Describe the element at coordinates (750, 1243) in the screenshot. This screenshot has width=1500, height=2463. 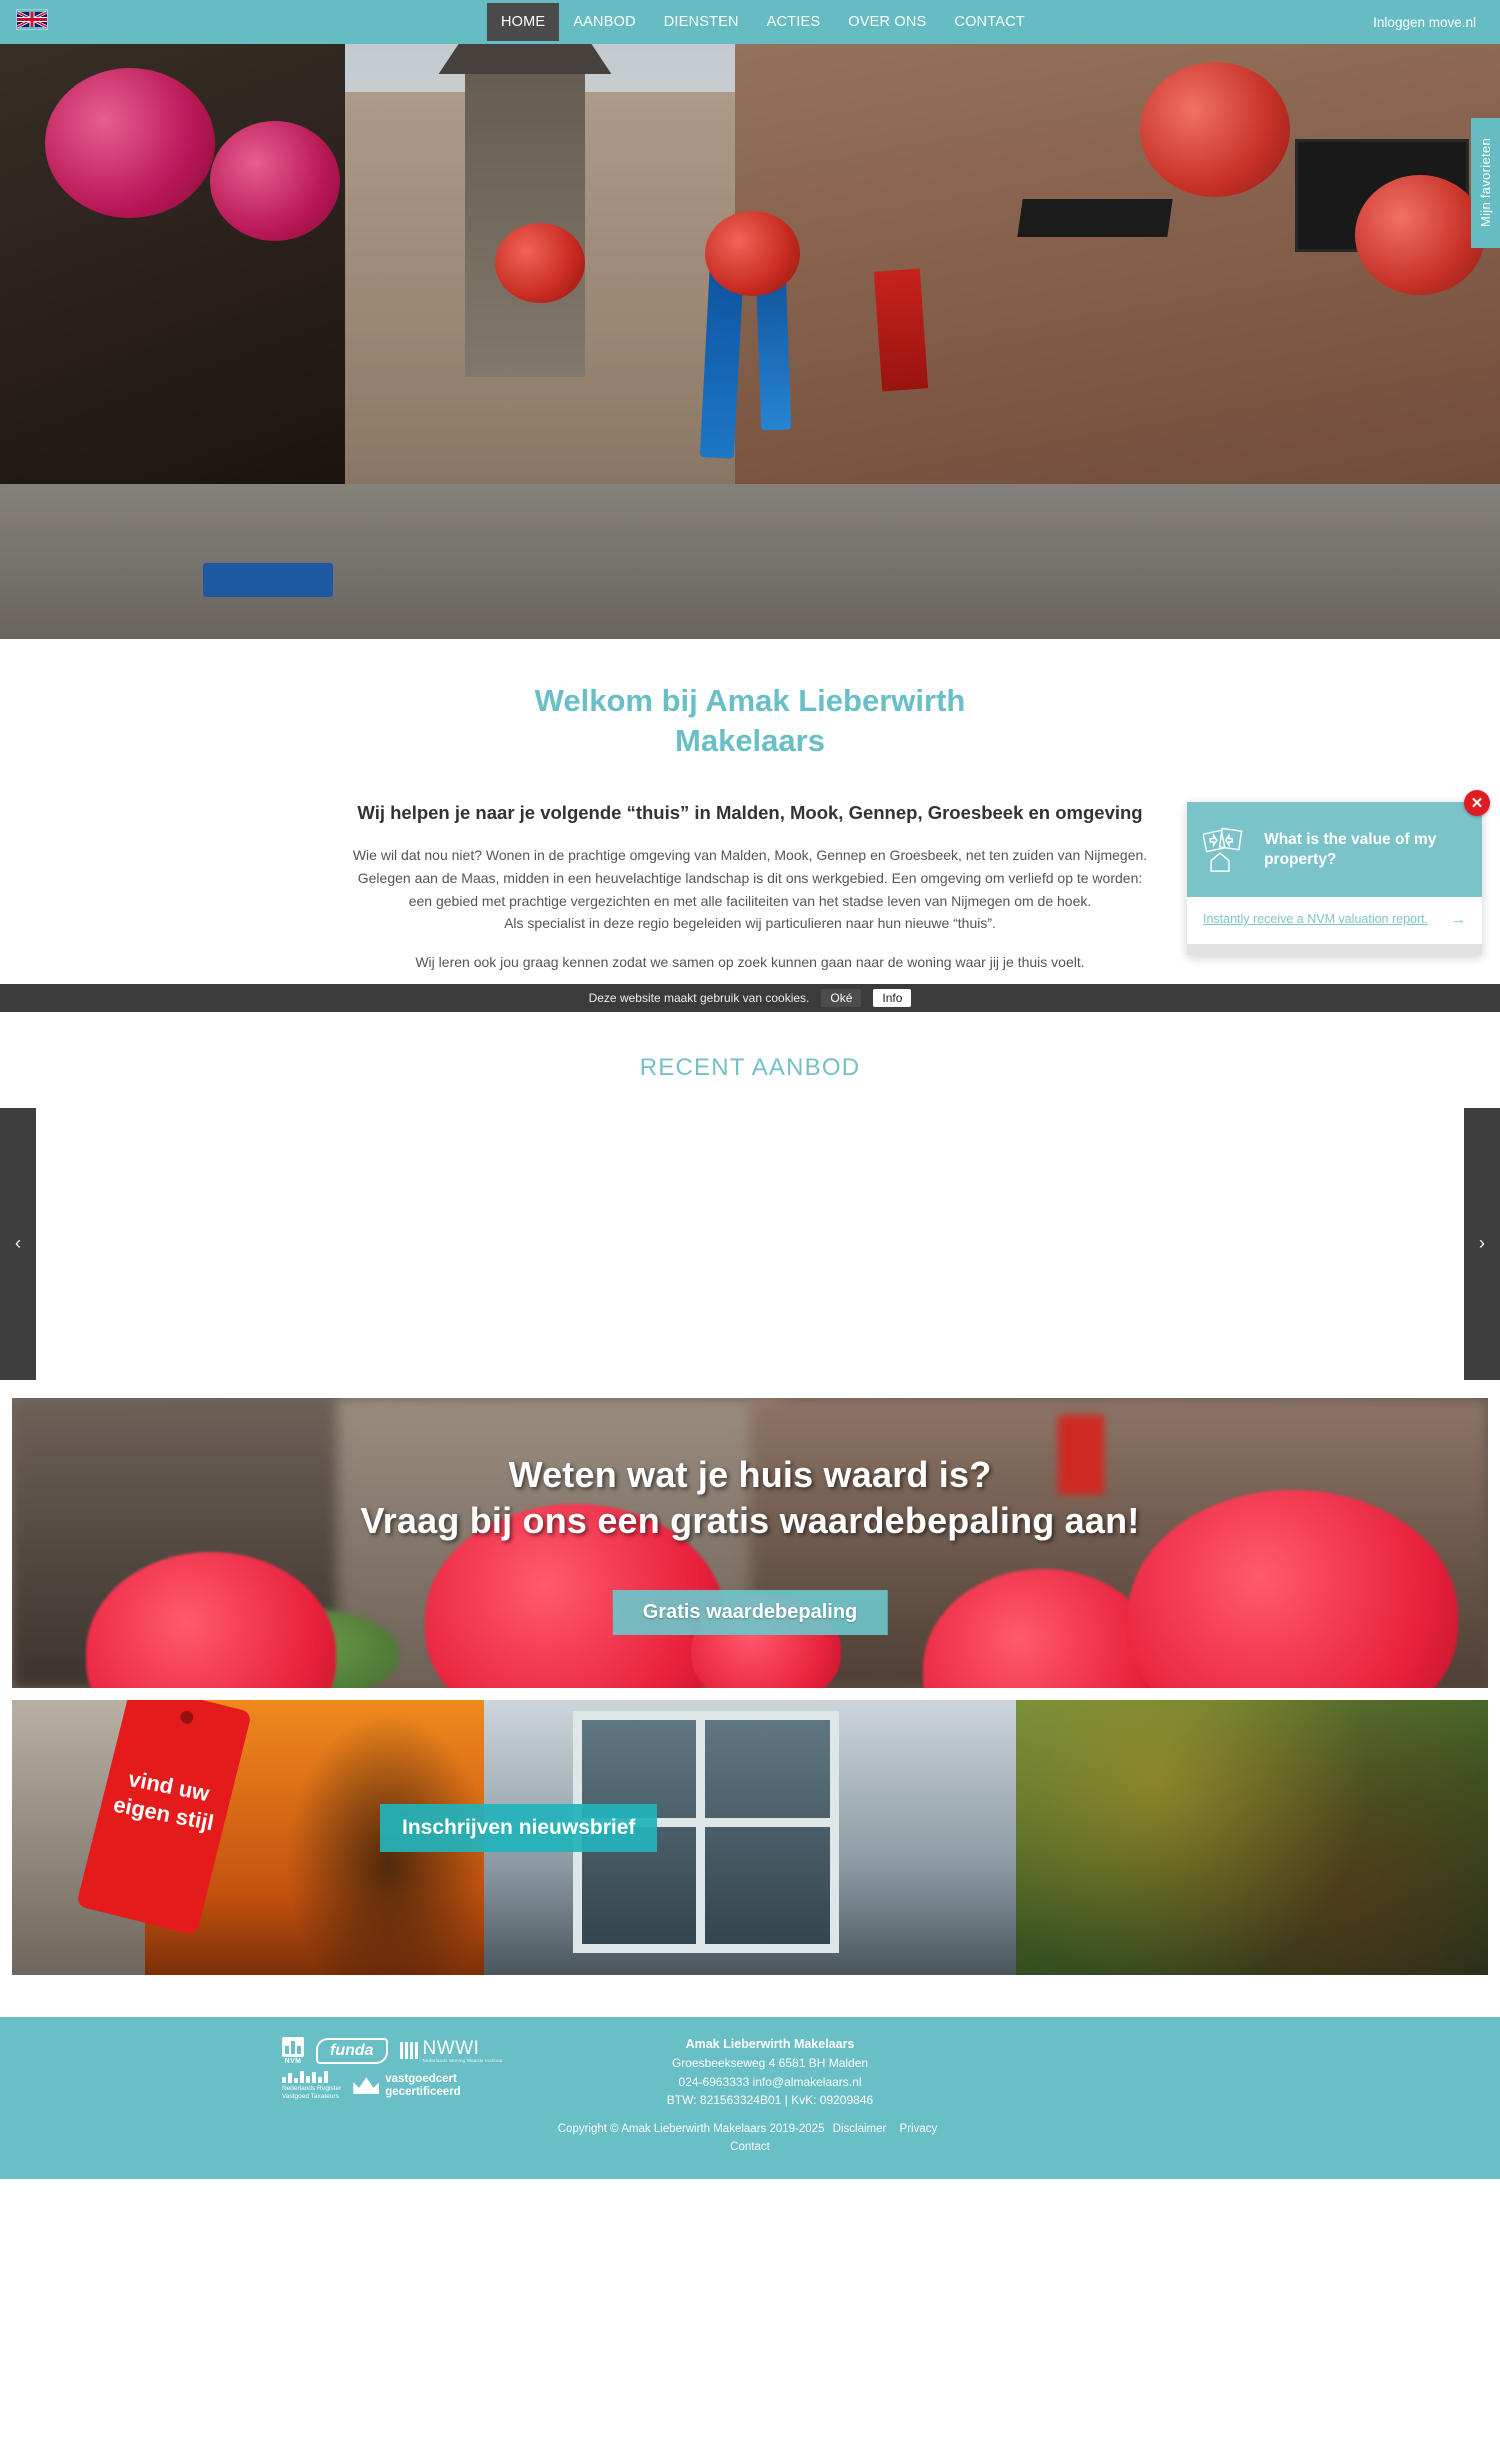
I see `listings-carousel: ‹ ›` at that location.